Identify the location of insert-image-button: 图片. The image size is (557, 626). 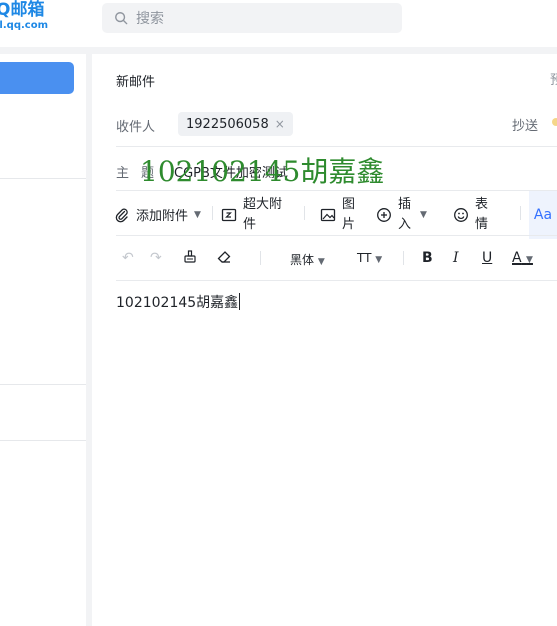
(339, 215).